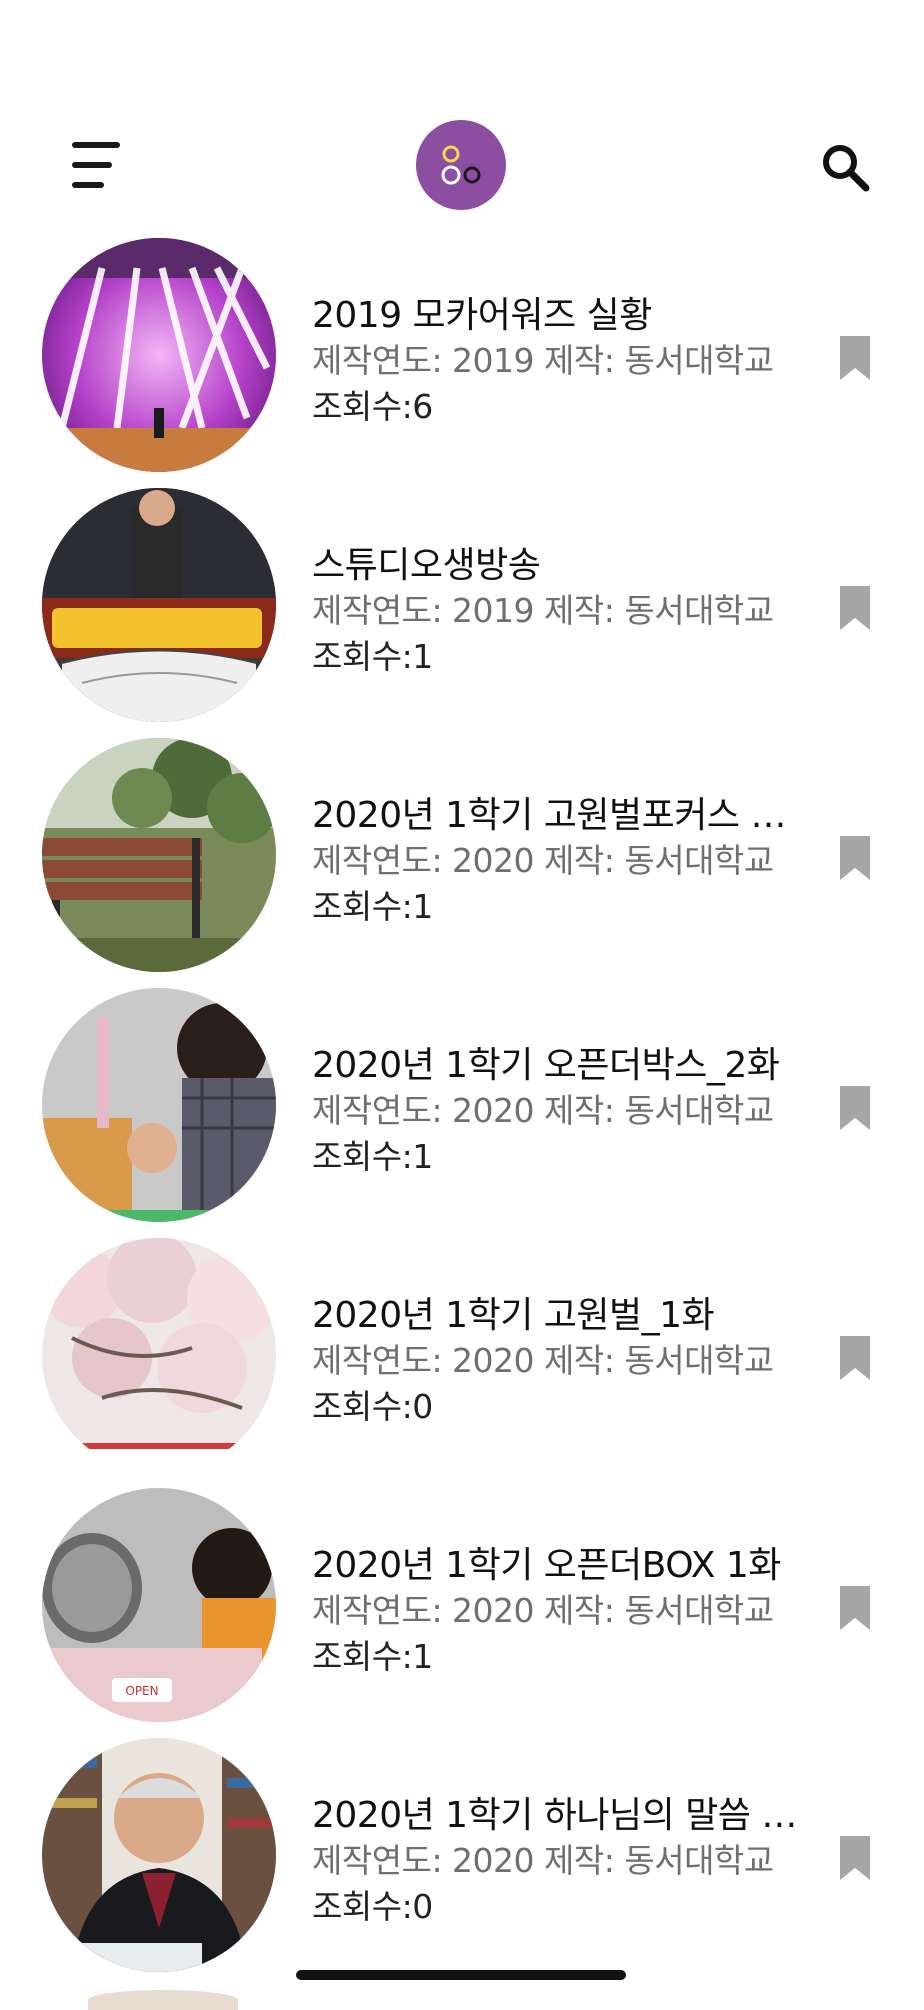 The width and height of the screenshot is (924, 2010). Describe the element at coordinates (462, 115) in the screenshot. I see `app-header` at that location.